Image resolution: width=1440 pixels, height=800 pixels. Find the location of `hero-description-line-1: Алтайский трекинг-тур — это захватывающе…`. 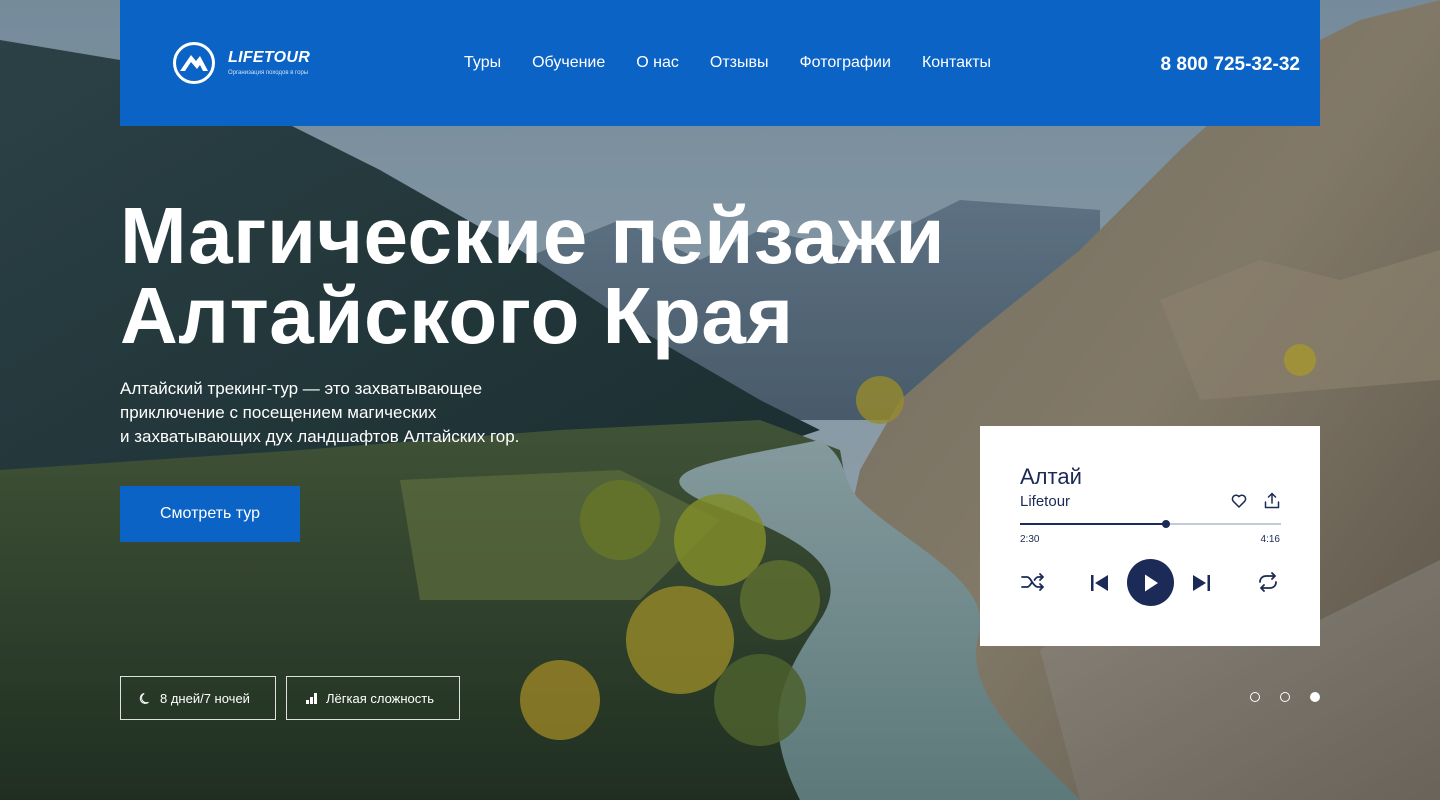

hero-description-line-1: Алтайский трекинг-тур — это захватывающе… is located at coordinates (301, 388).